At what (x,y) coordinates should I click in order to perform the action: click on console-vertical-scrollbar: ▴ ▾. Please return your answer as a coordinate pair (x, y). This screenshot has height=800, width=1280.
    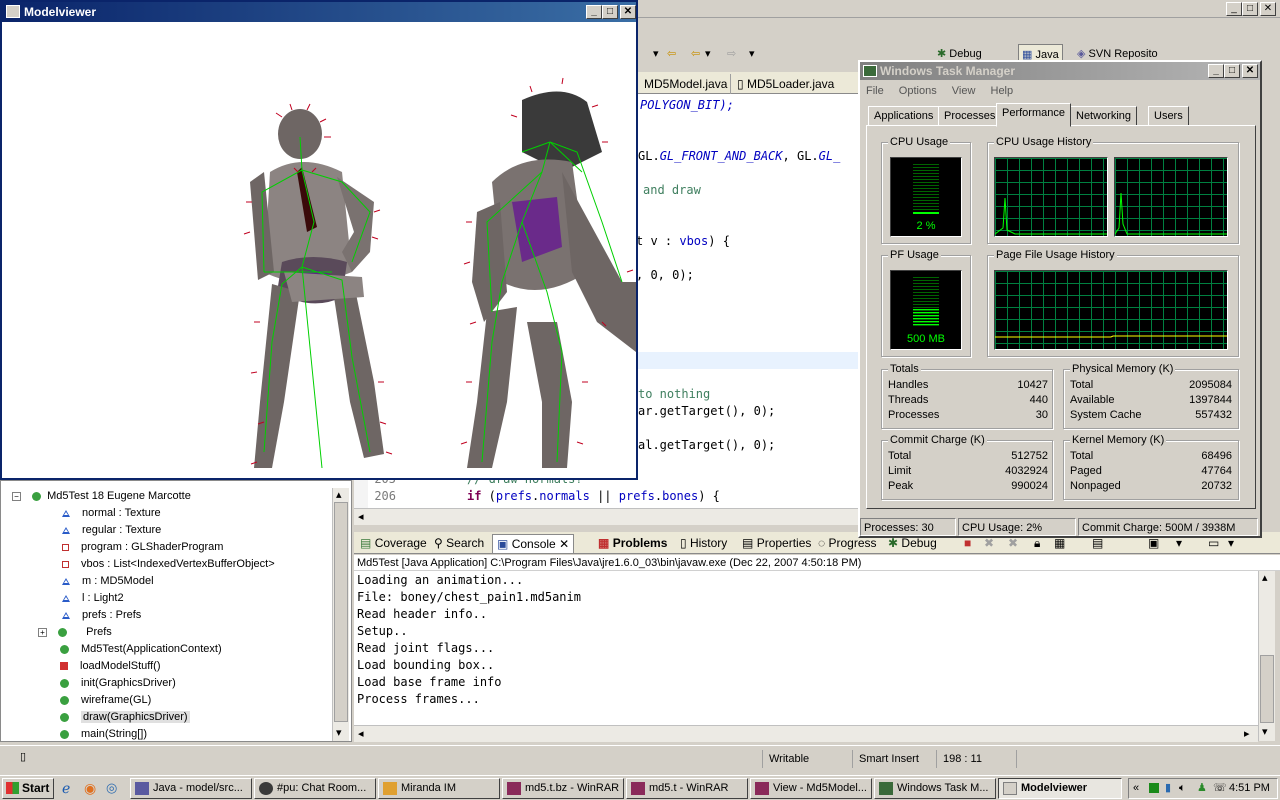
    Looking at the image, I should click on (1266, 656).